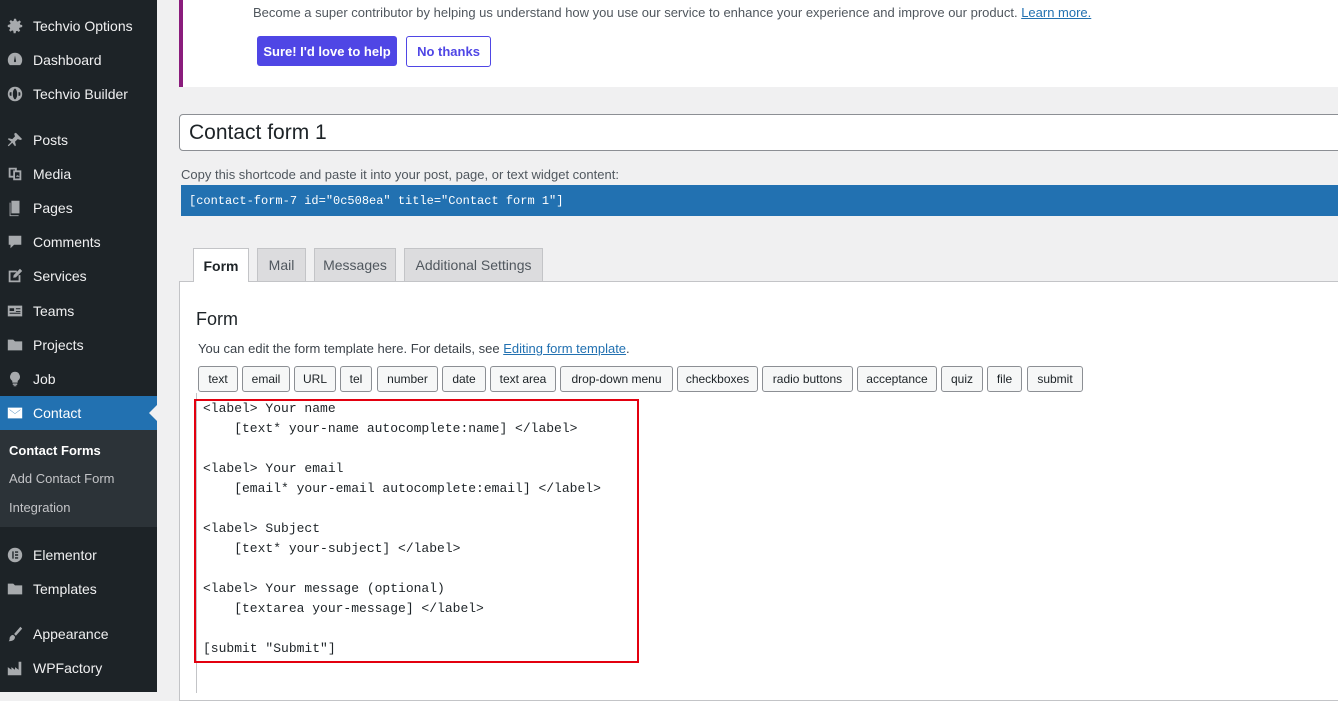  Describe the element at coordinates (55, 450) in the screenshot. I see `submenu-item-contact-forms: Contact Forms` at that location.